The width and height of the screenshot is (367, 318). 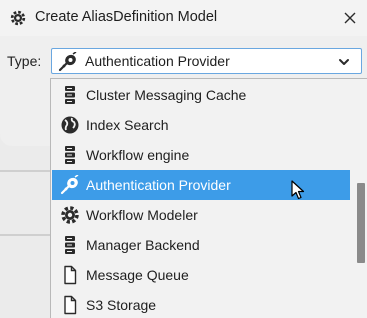 I want to click on scrollbar, so click(x=360, y=198).